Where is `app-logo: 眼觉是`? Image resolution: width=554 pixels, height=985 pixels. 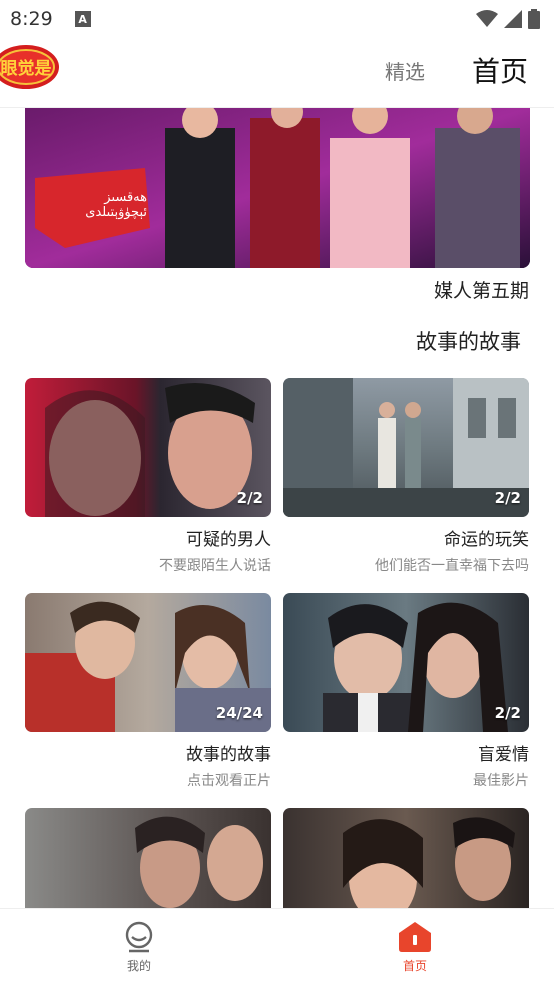 app-logo: 眼觉是 is located at coordinates (30, 67).